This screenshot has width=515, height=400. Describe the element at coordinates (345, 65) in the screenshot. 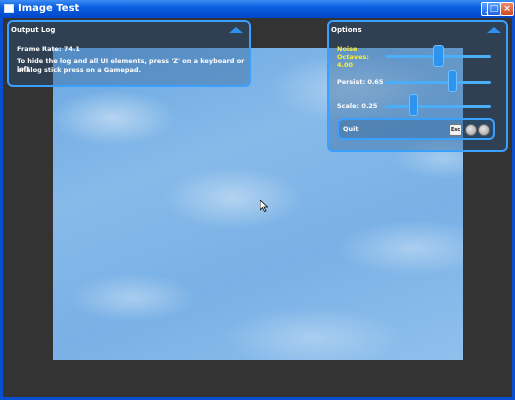

I see `octaves-value: 4.00` at that location.